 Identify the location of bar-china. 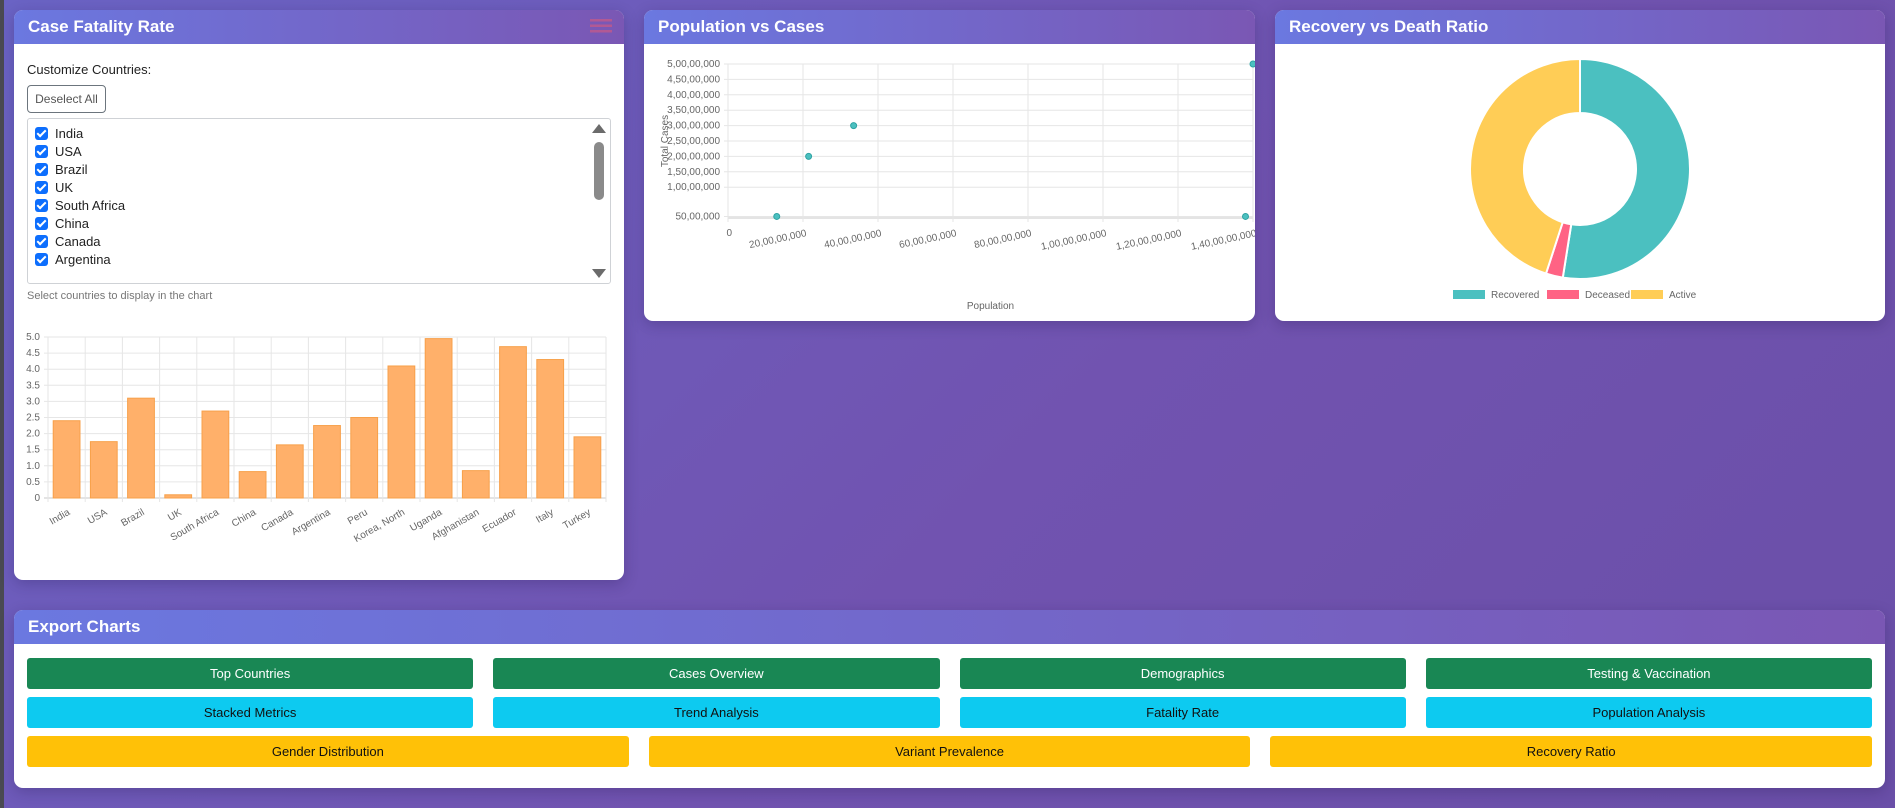
(252, 485).